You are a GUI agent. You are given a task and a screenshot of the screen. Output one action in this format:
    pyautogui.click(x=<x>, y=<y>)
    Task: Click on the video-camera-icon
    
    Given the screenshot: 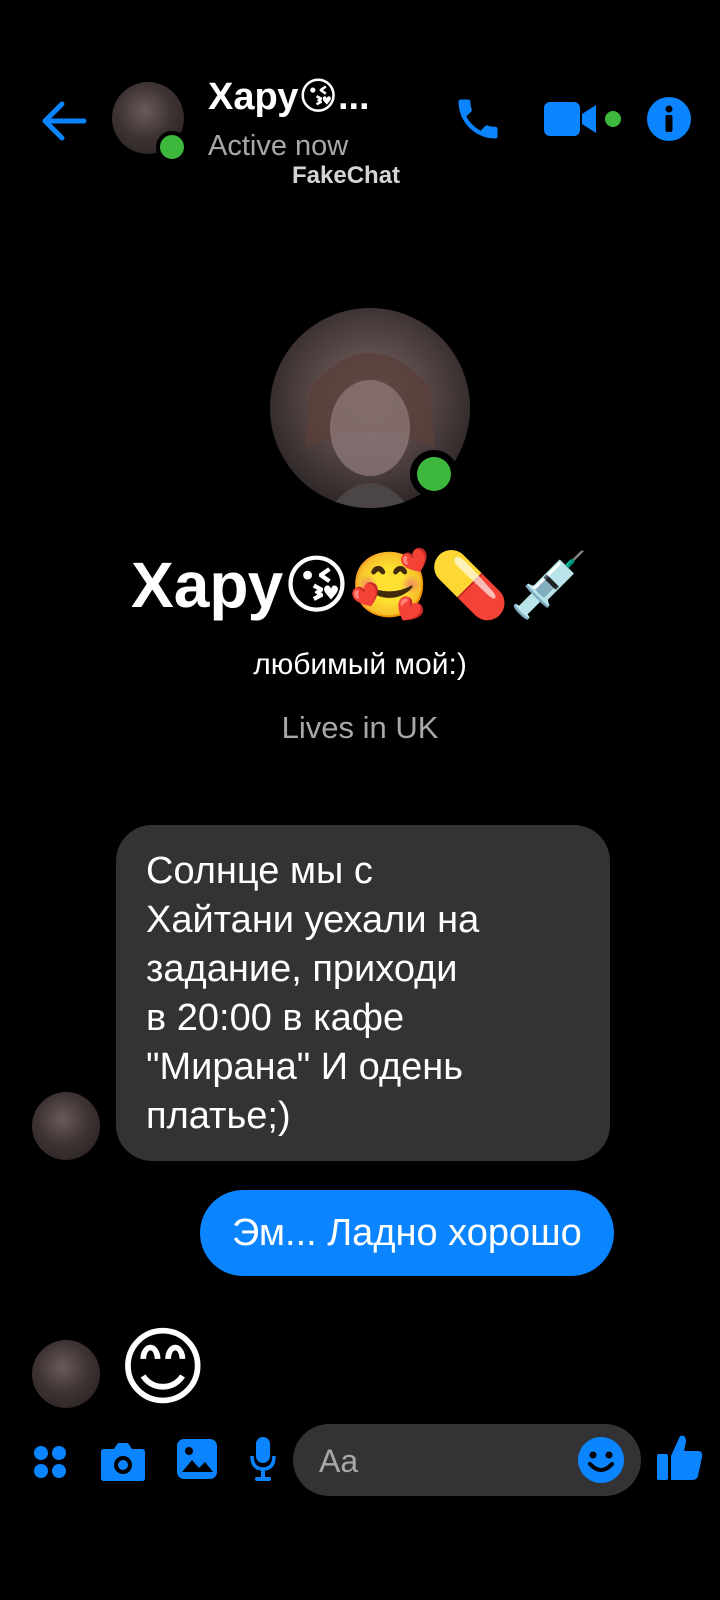 What is the action you would take?
    pyautogui.click(x=573, y=119)
    